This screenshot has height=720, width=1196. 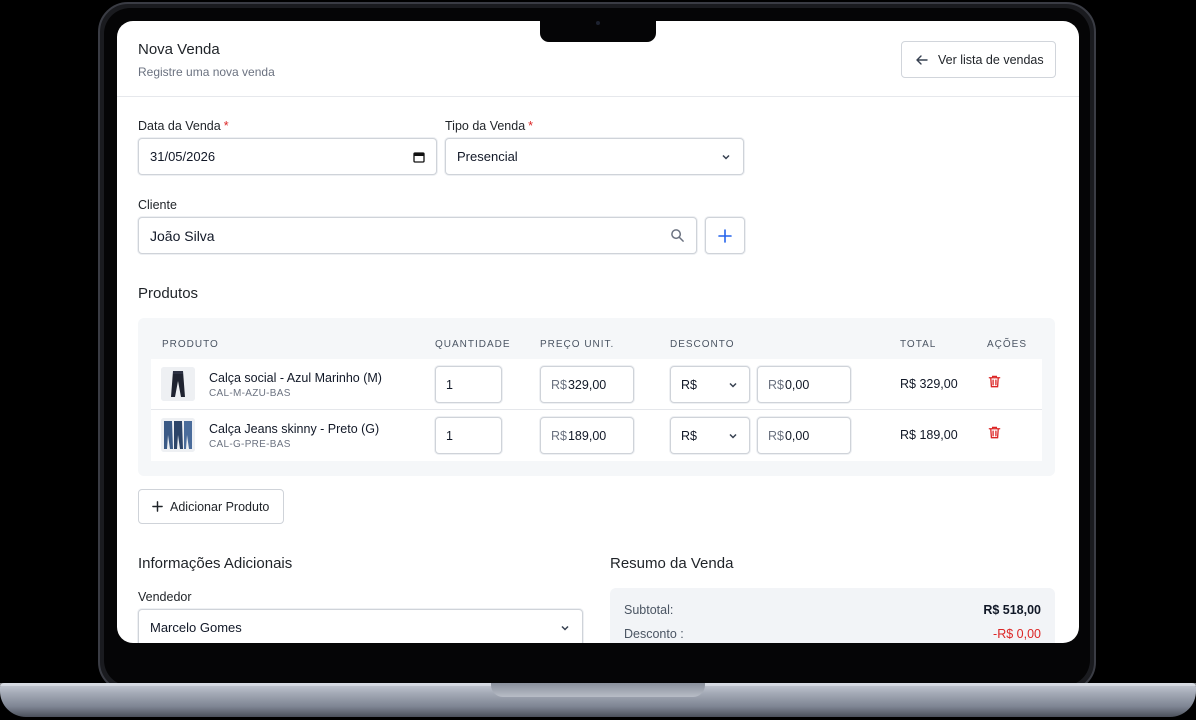 I want to click on sales-list-button: Ver lista de vendas, so click(x=978, y=59).